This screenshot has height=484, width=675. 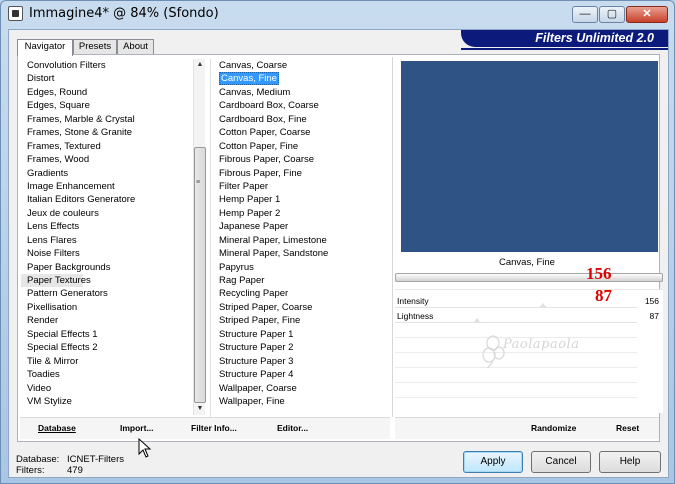 What do you see at coordinates (274, 254) in the screenshot?
I see `filter-item-label: Mineral Paper, Sandstone` at bounding box center [274, 254].